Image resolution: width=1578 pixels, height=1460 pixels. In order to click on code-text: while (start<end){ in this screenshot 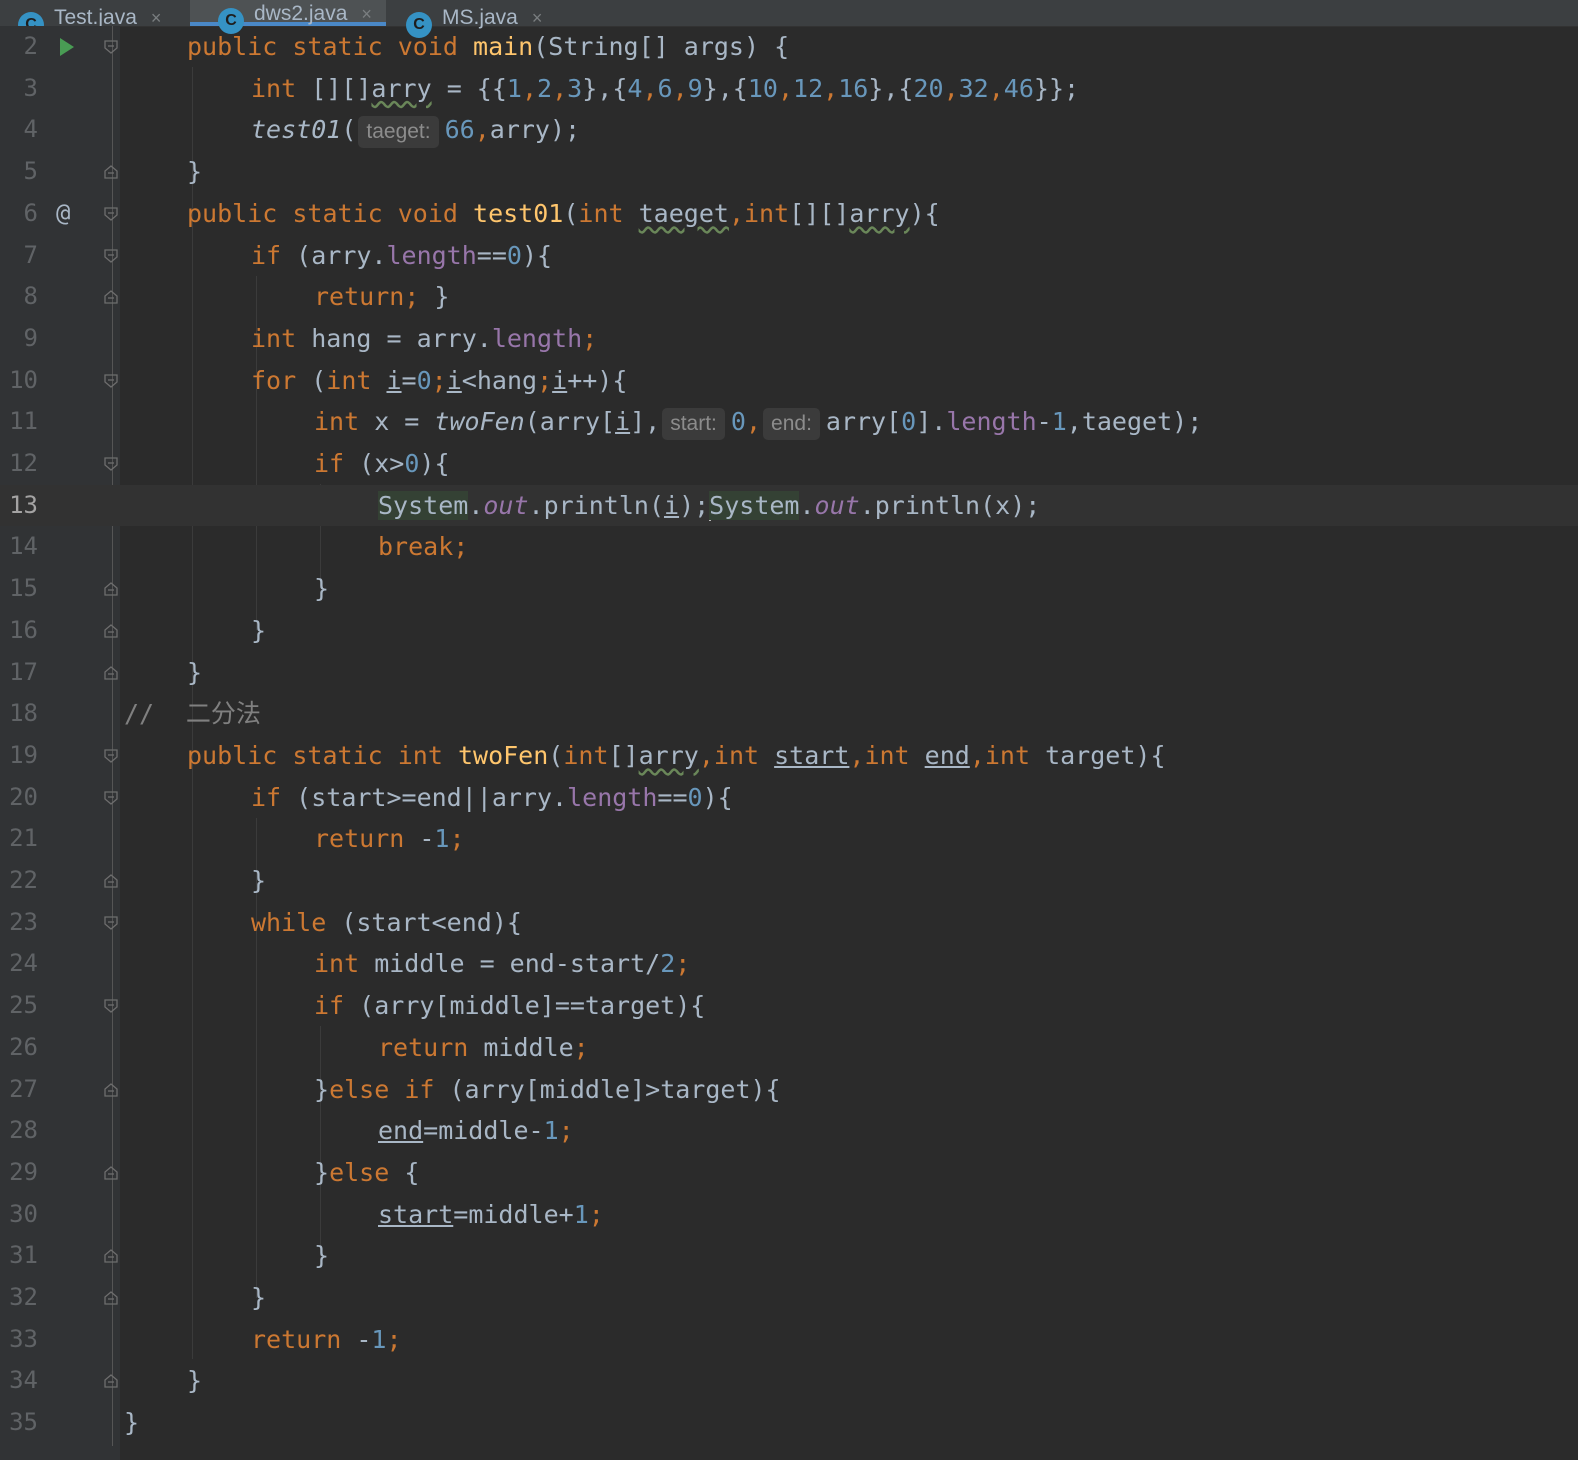, I will do `click(386, 922)`.